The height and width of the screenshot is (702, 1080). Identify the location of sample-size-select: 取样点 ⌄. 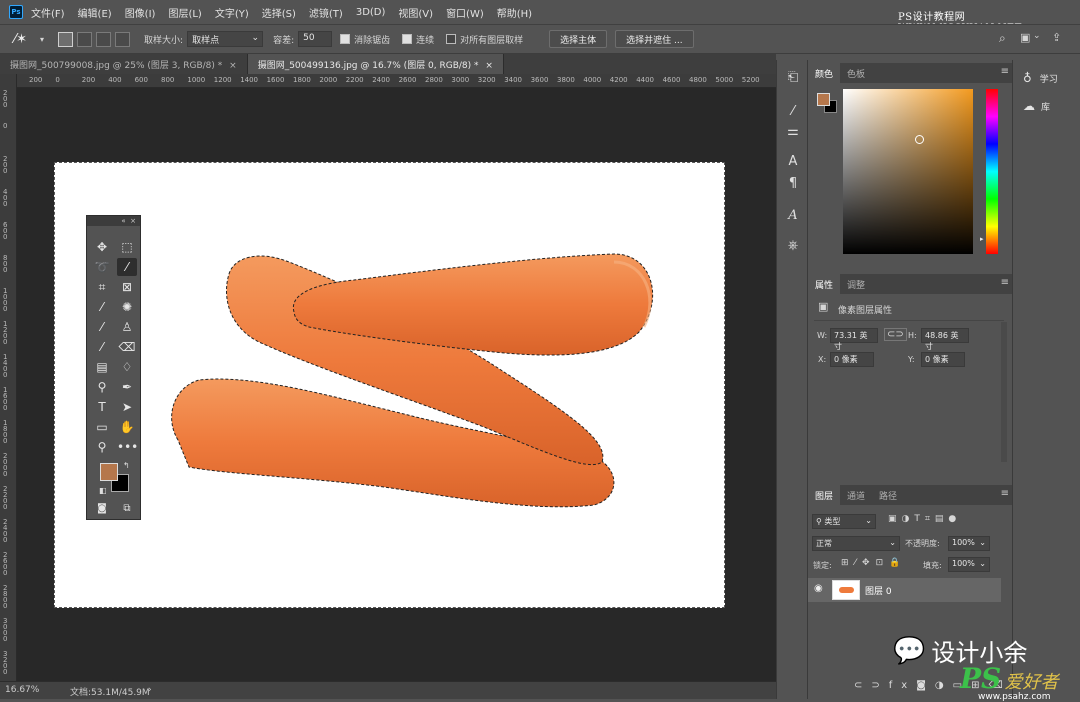
(225, 39).